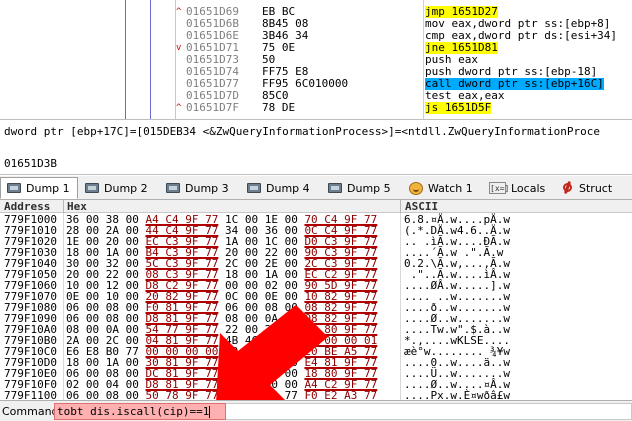 The width and height of the screenshot is (632, 421). I want to click on tab-dump-4: Dump 4, so click(280, 188).